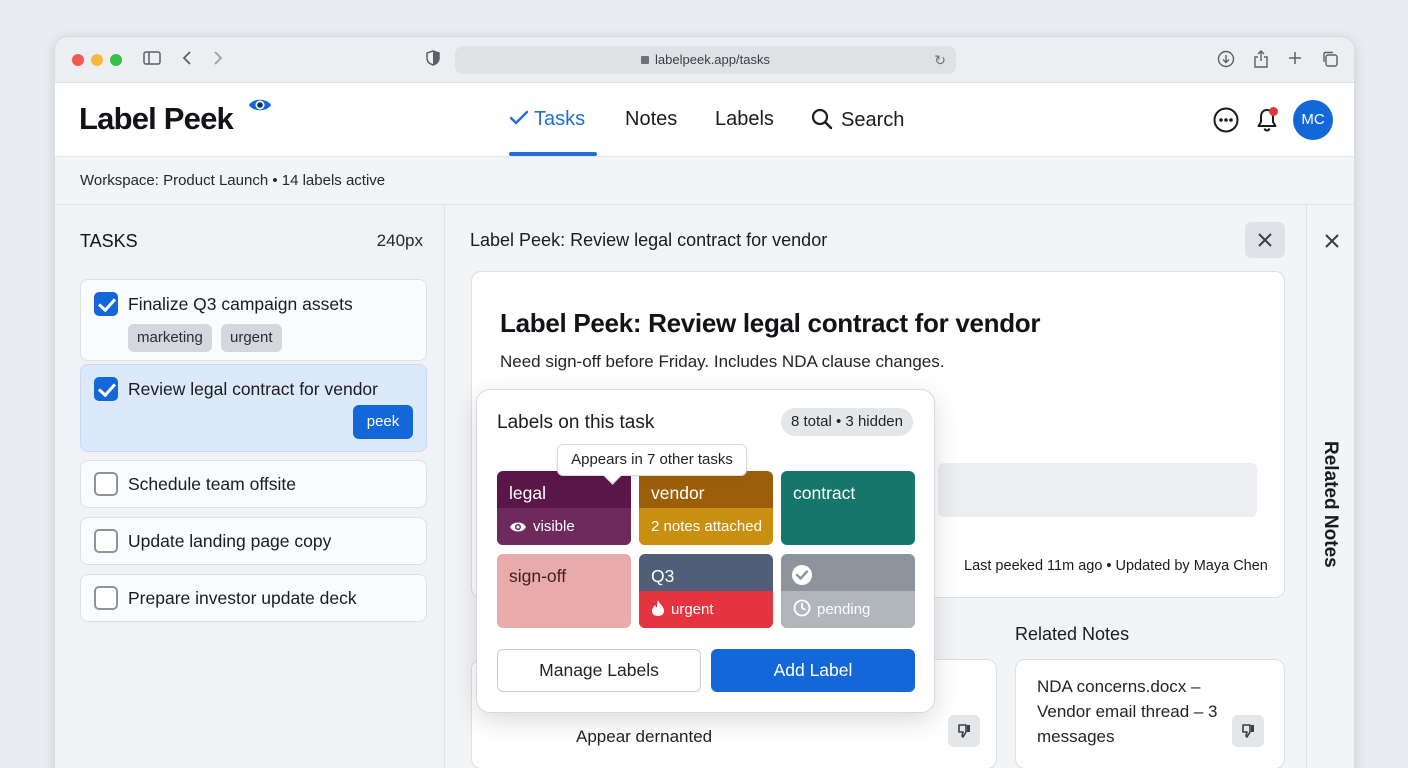 This screenshot has height=768, width=1408. Describe the element at coordinates (1330, 60) in the screenshot. I see `tab-overview-icon` at that location.